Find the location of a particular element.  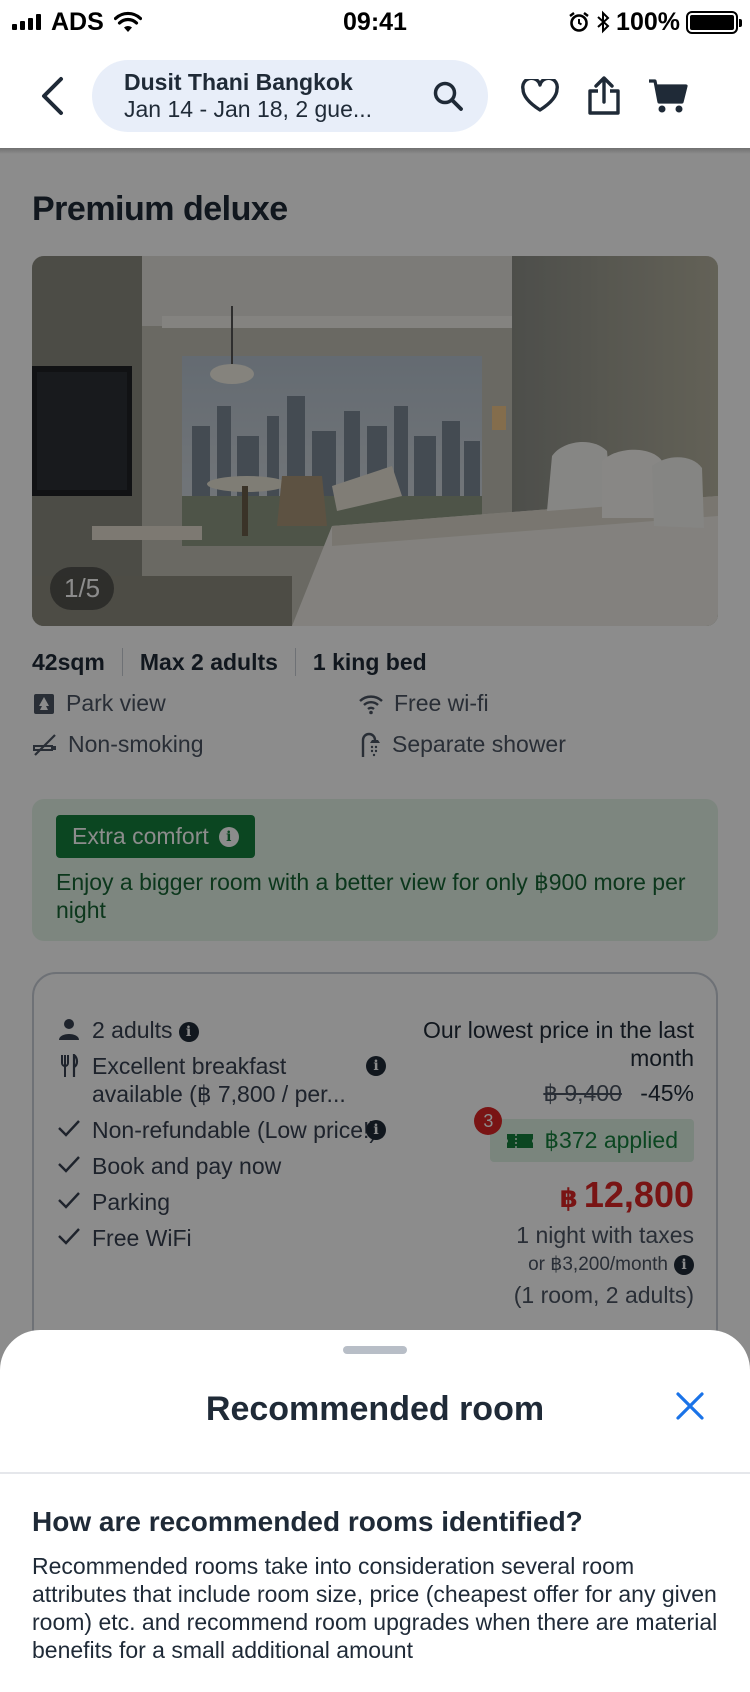

clock: 09:41 is located at coordinates (375, 21).